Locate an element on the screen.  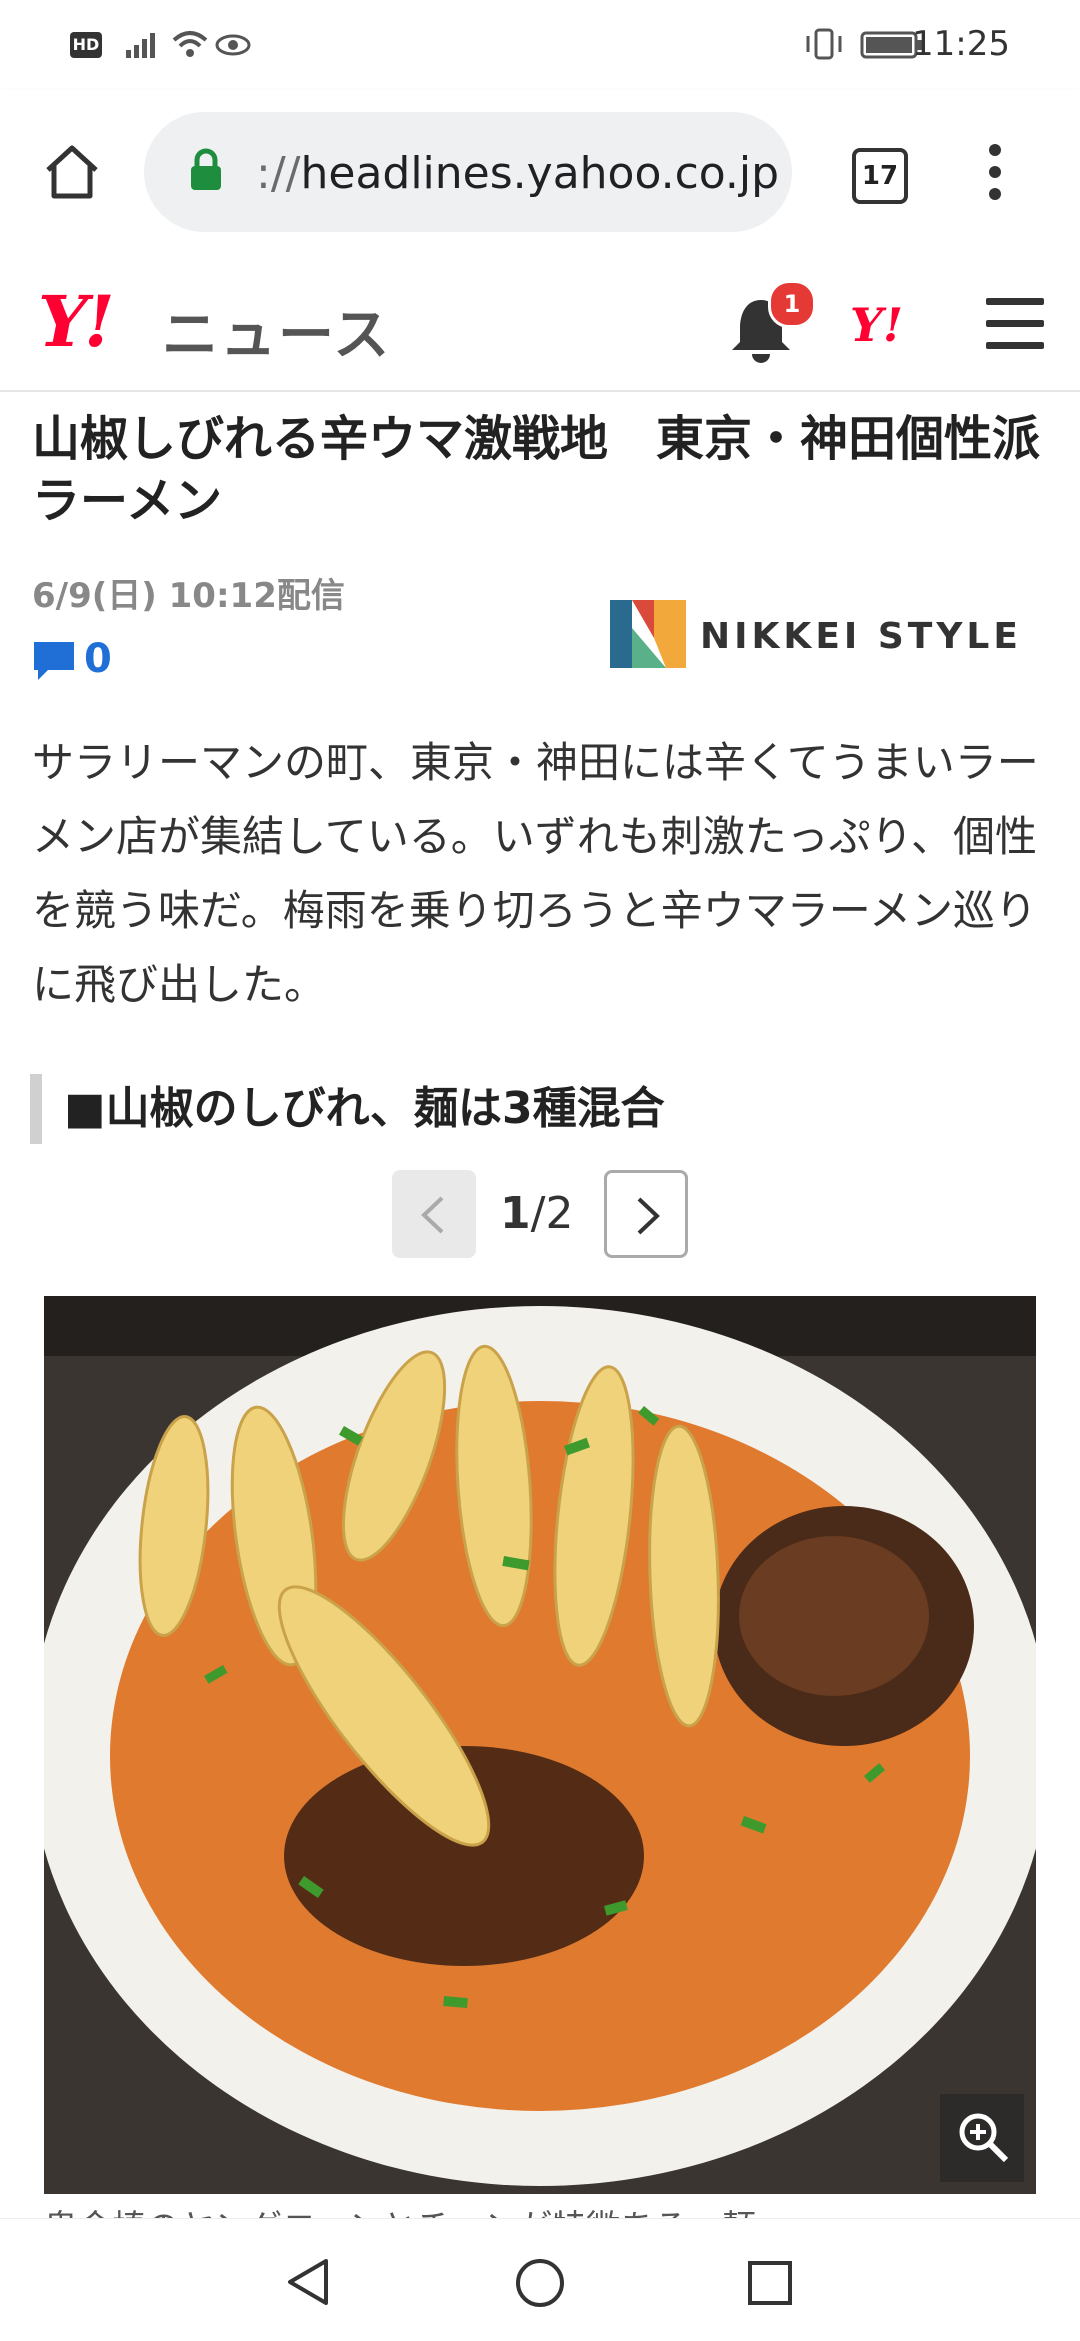
chevron-left-icon is located at coordinates (432, 1215).